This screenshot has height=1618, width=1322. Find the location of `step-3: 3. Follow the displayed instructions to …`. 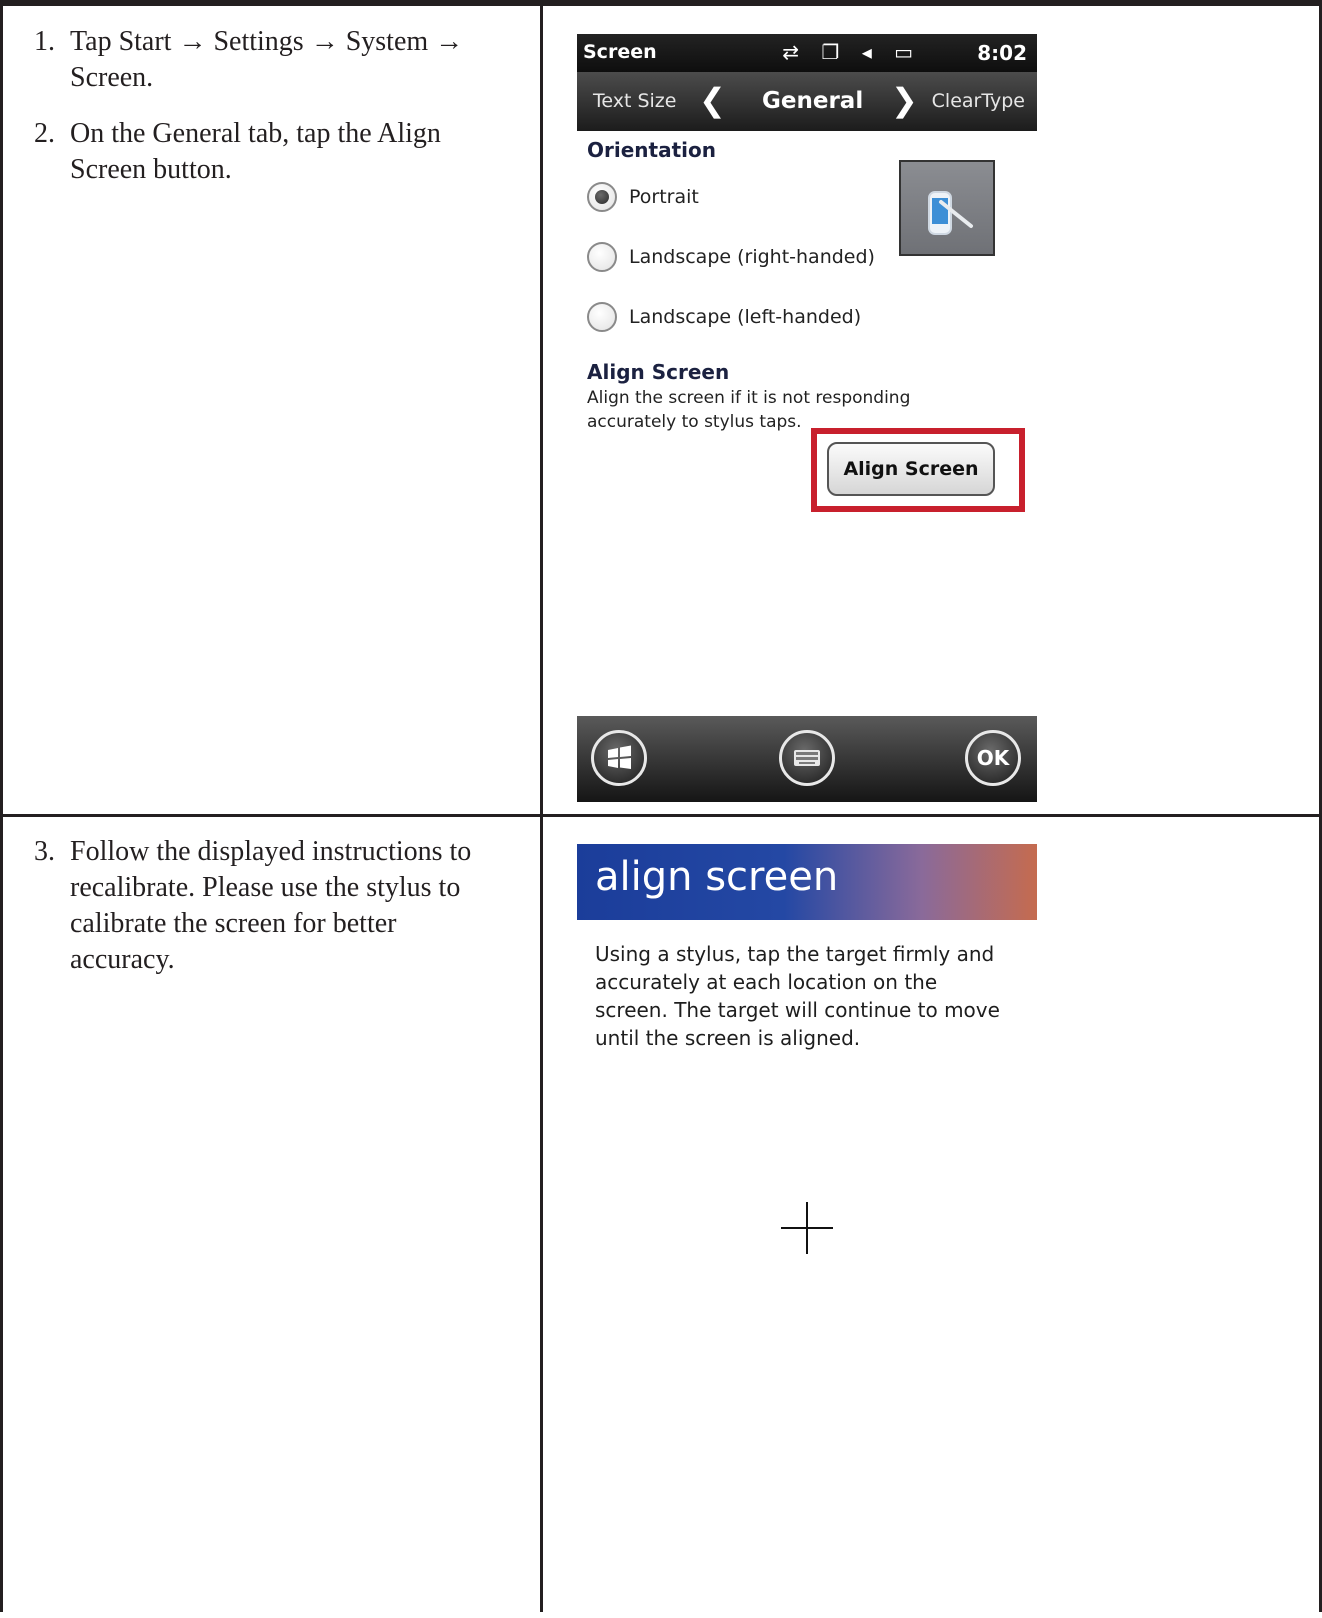

step-3: 3. Follow the displayed instructions to … is located at coordinates (269, 906).